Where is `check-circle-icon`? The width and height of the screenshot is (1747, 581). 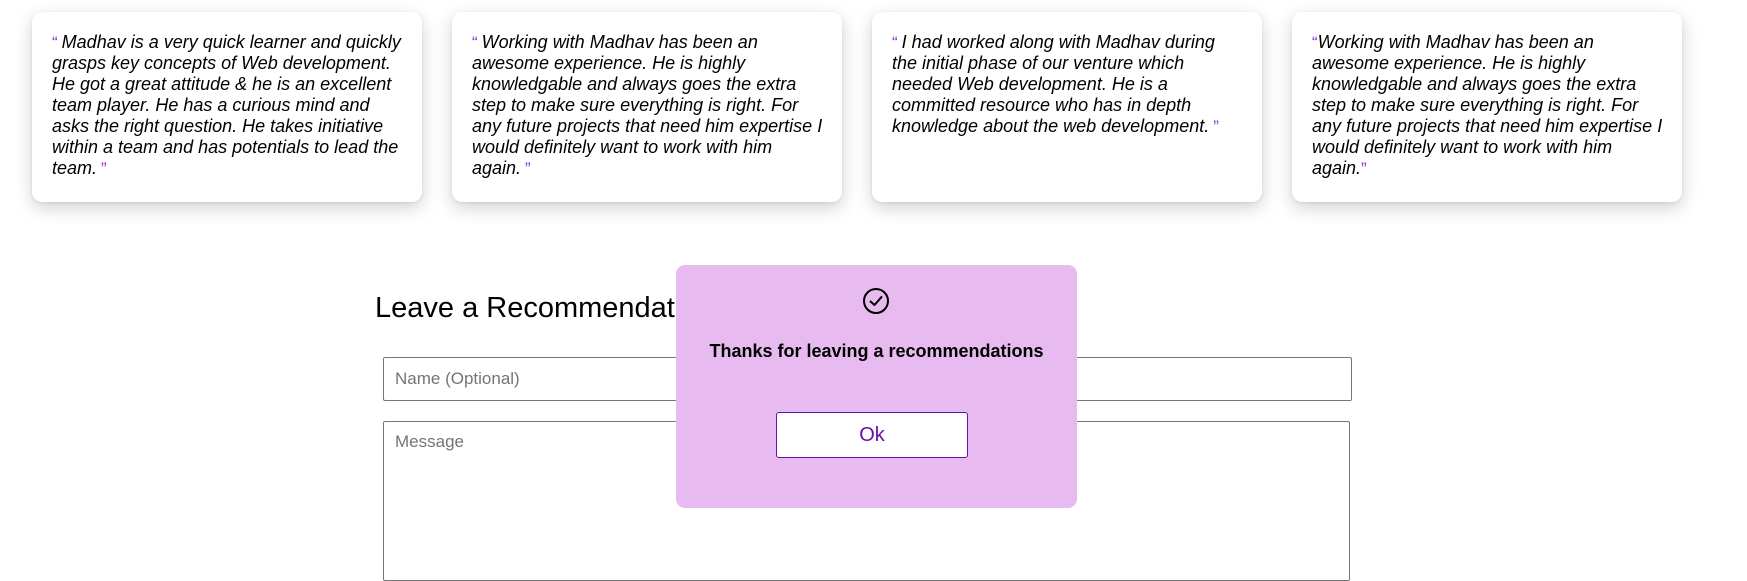
check-circle-icon is located at coordinates (876, 301).